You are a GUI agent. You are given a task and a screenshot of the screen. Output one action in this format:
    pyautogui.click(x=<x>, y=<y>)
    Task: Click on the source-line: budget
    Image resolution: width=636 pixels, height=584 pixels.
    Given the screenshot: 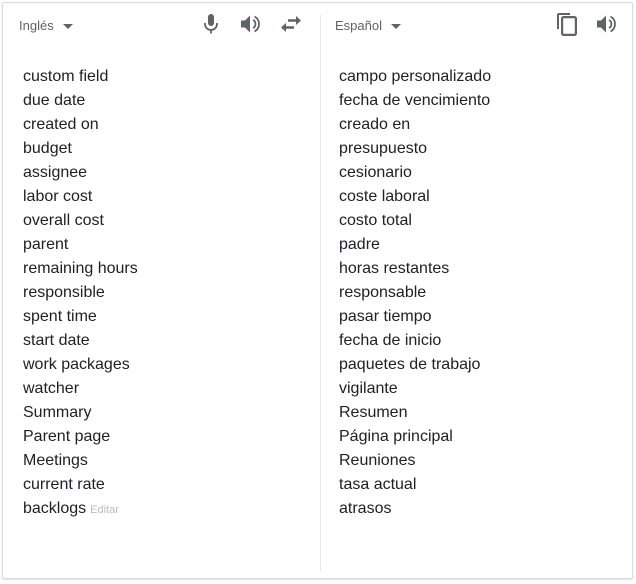 What is the action you would take?
    pyautogui.click(x=47, y=148)
    